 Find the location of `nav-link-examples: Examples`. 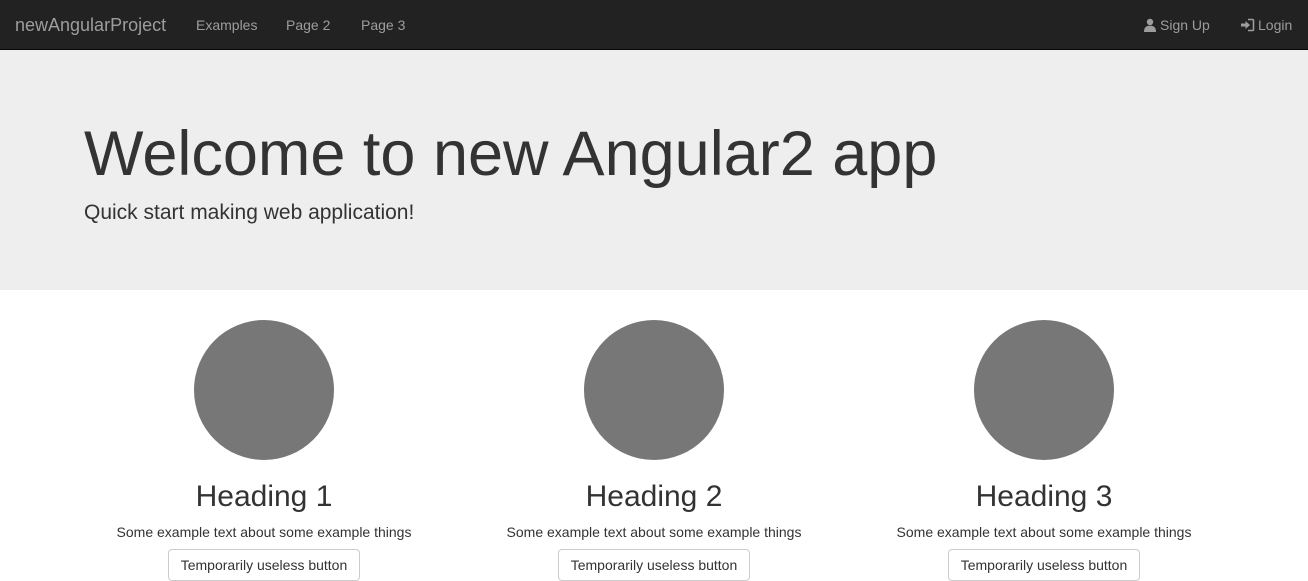

nav-link-examples: Examples is located at coordinates (226, 25).